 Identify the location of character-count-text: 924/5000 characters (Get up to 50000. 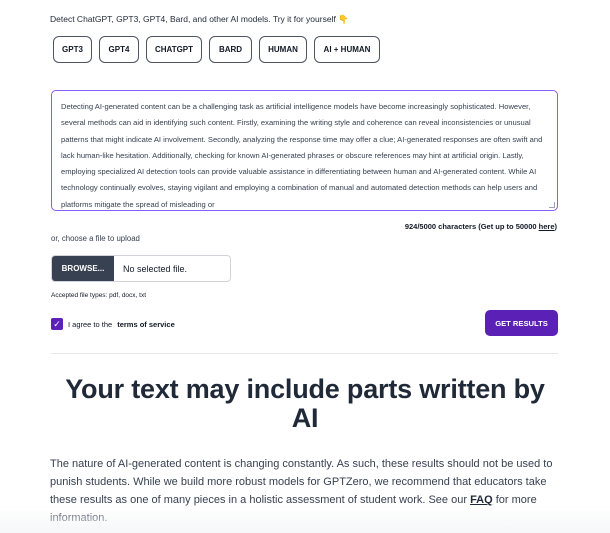
(470, 226).